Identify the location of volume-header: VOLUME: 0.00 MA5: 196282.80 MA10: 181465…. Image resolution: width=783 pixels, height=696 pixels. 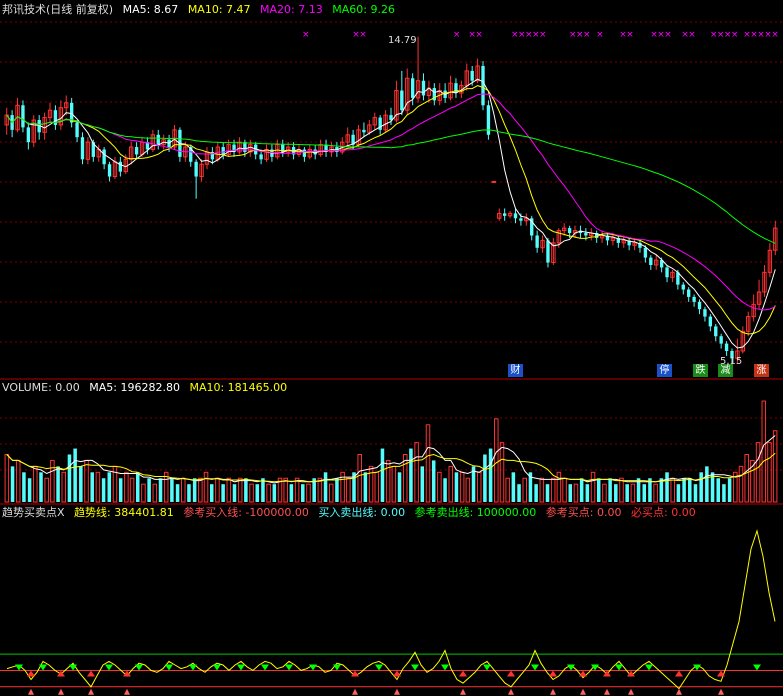
(147, 388).